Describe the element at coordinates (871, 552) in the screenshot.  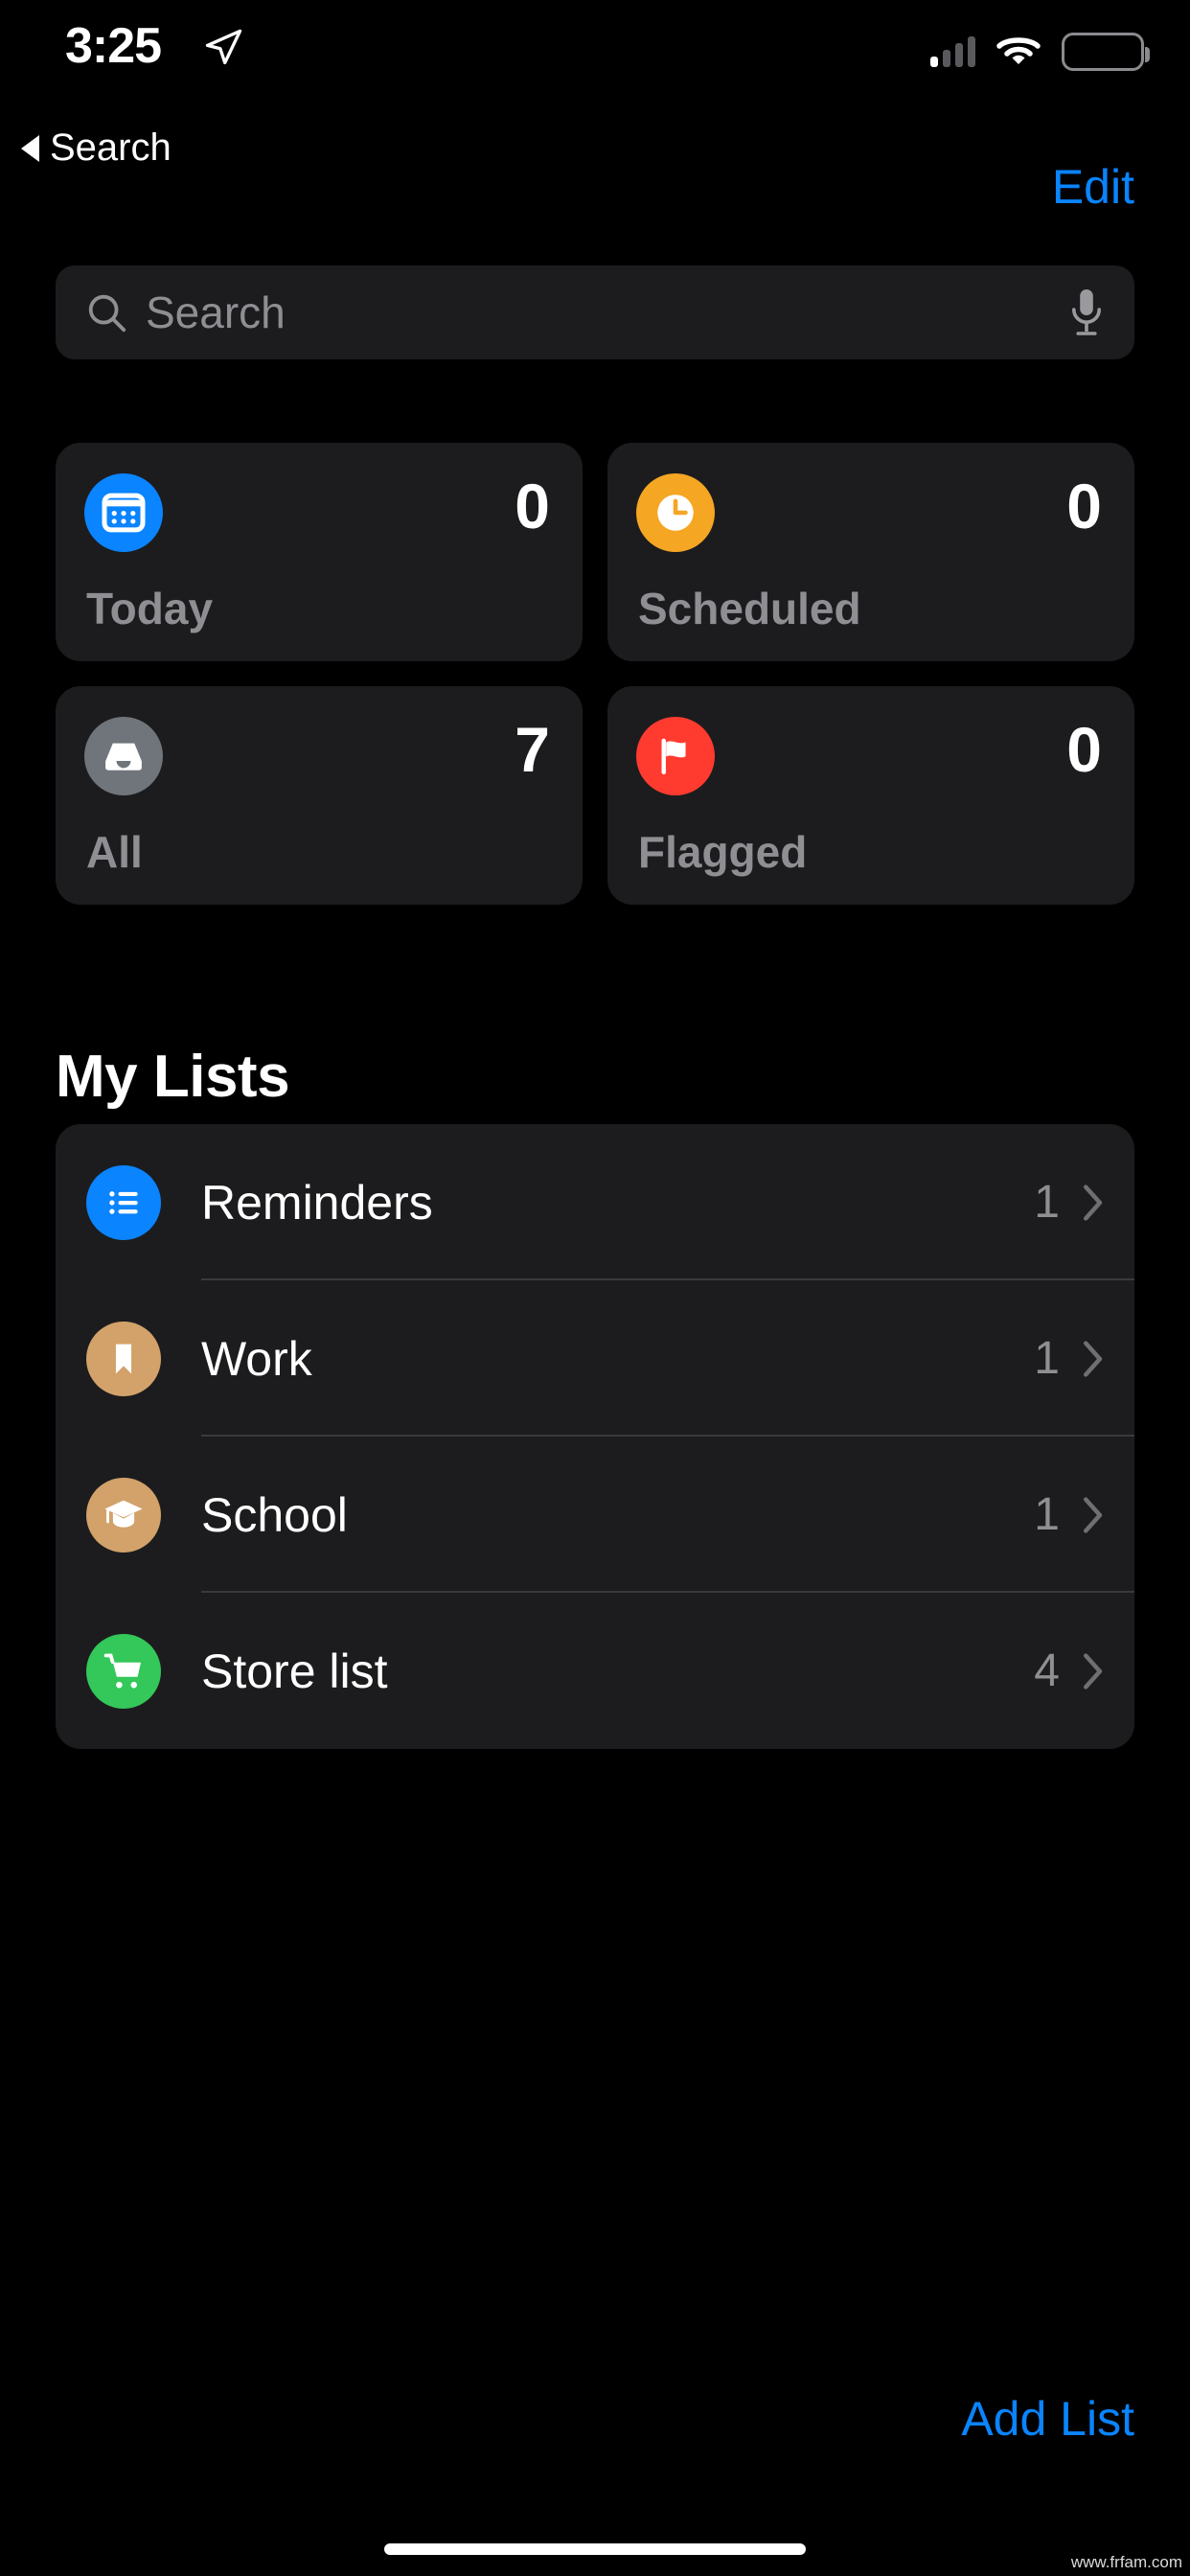
I see `smart-card-scheduled: 0 Scheduled` at that location.